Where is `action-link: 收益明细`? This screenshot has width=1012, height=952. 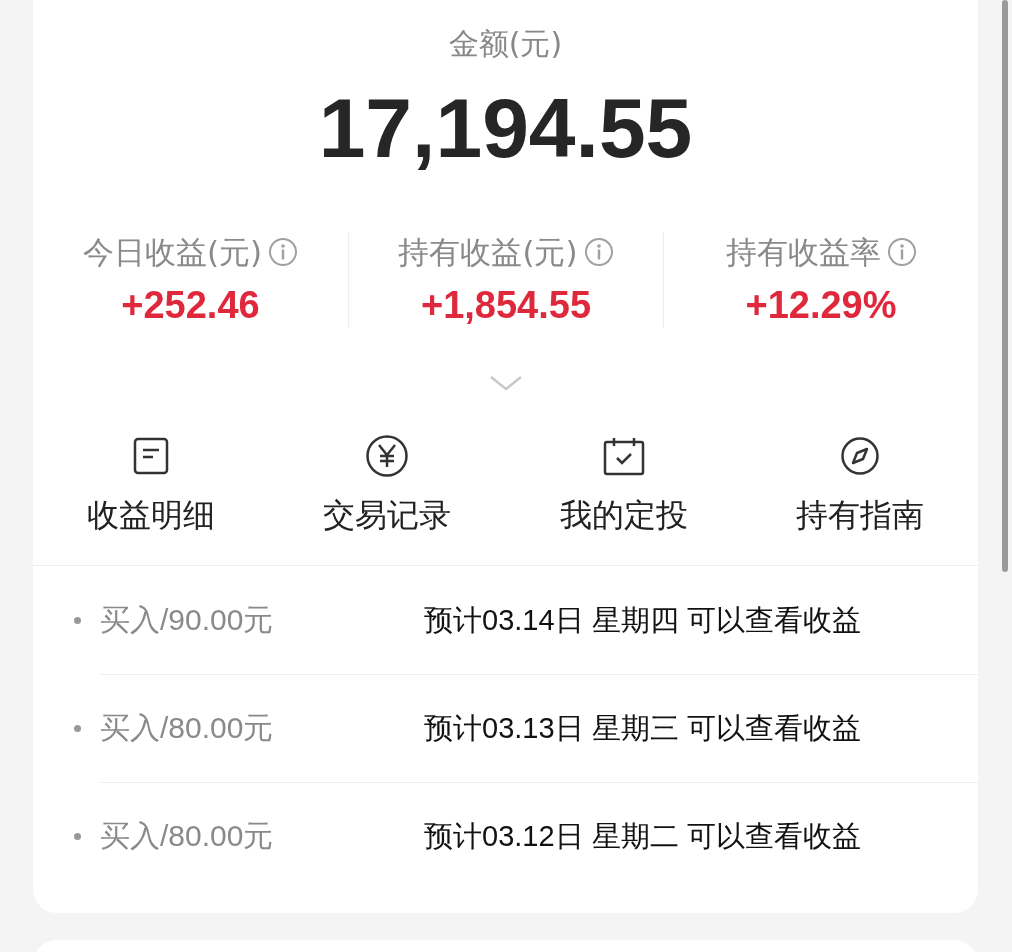 action-link: 收益明细 is located at coordinates (151, 515).